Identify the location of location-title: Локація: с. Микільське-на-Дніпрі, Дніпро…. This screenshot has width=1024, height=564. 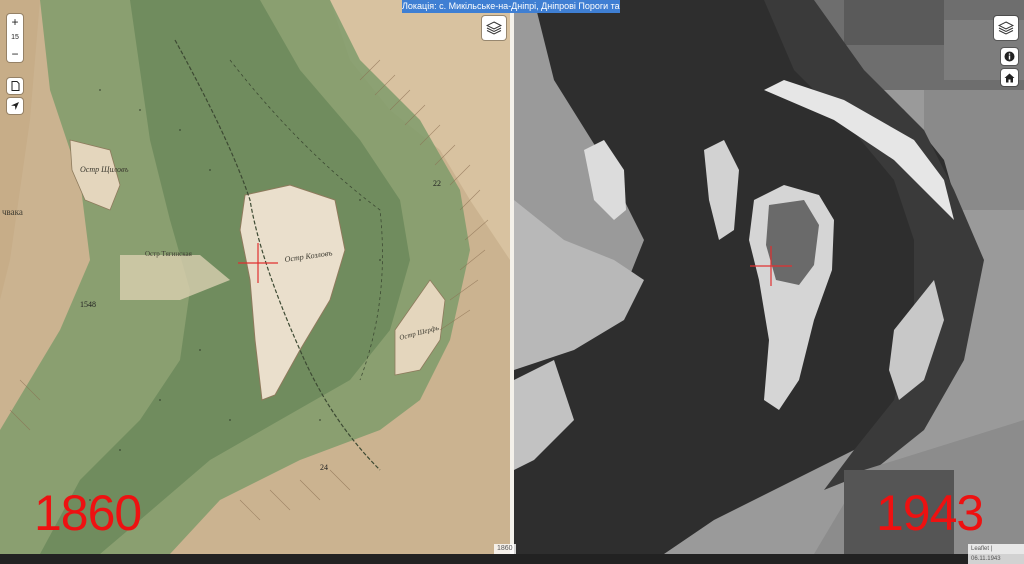
(511, 6).